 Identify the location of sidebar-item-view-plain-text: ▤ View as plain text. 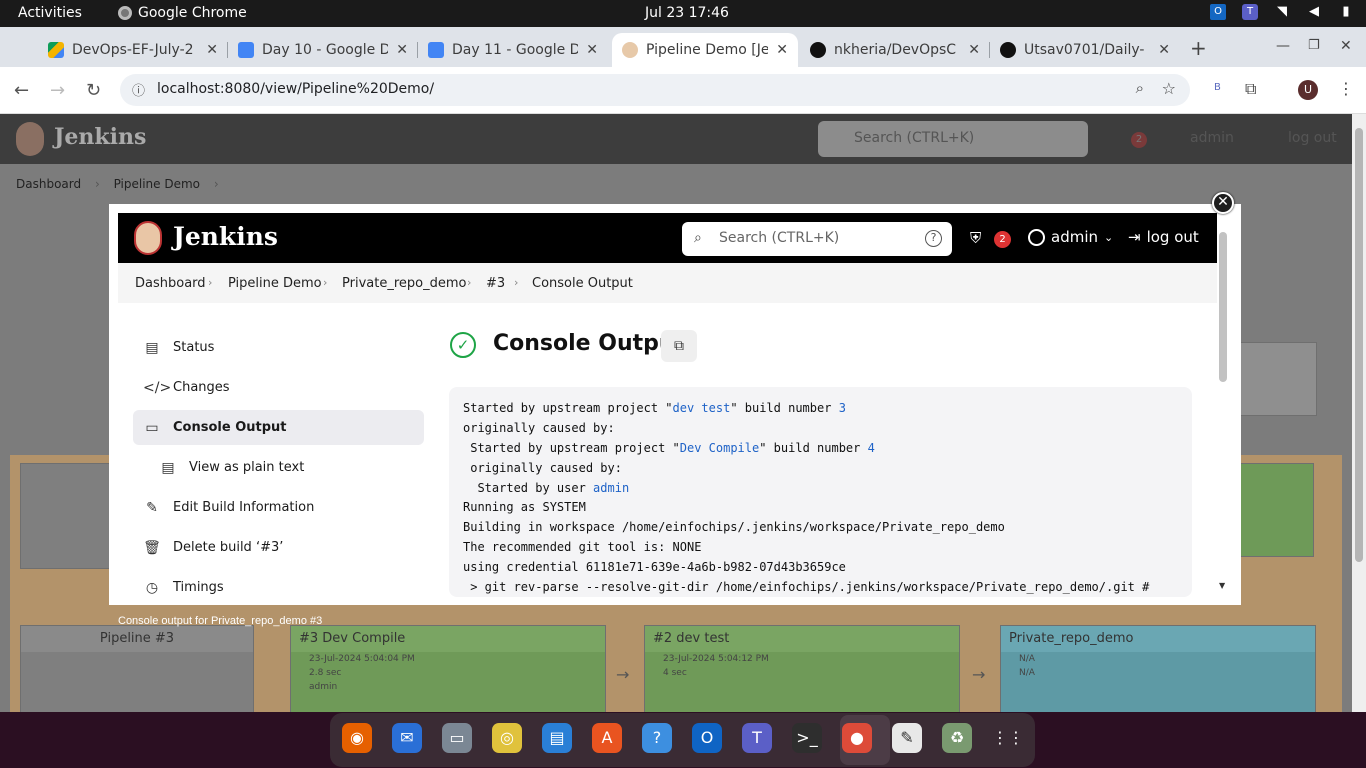
(278, 467).